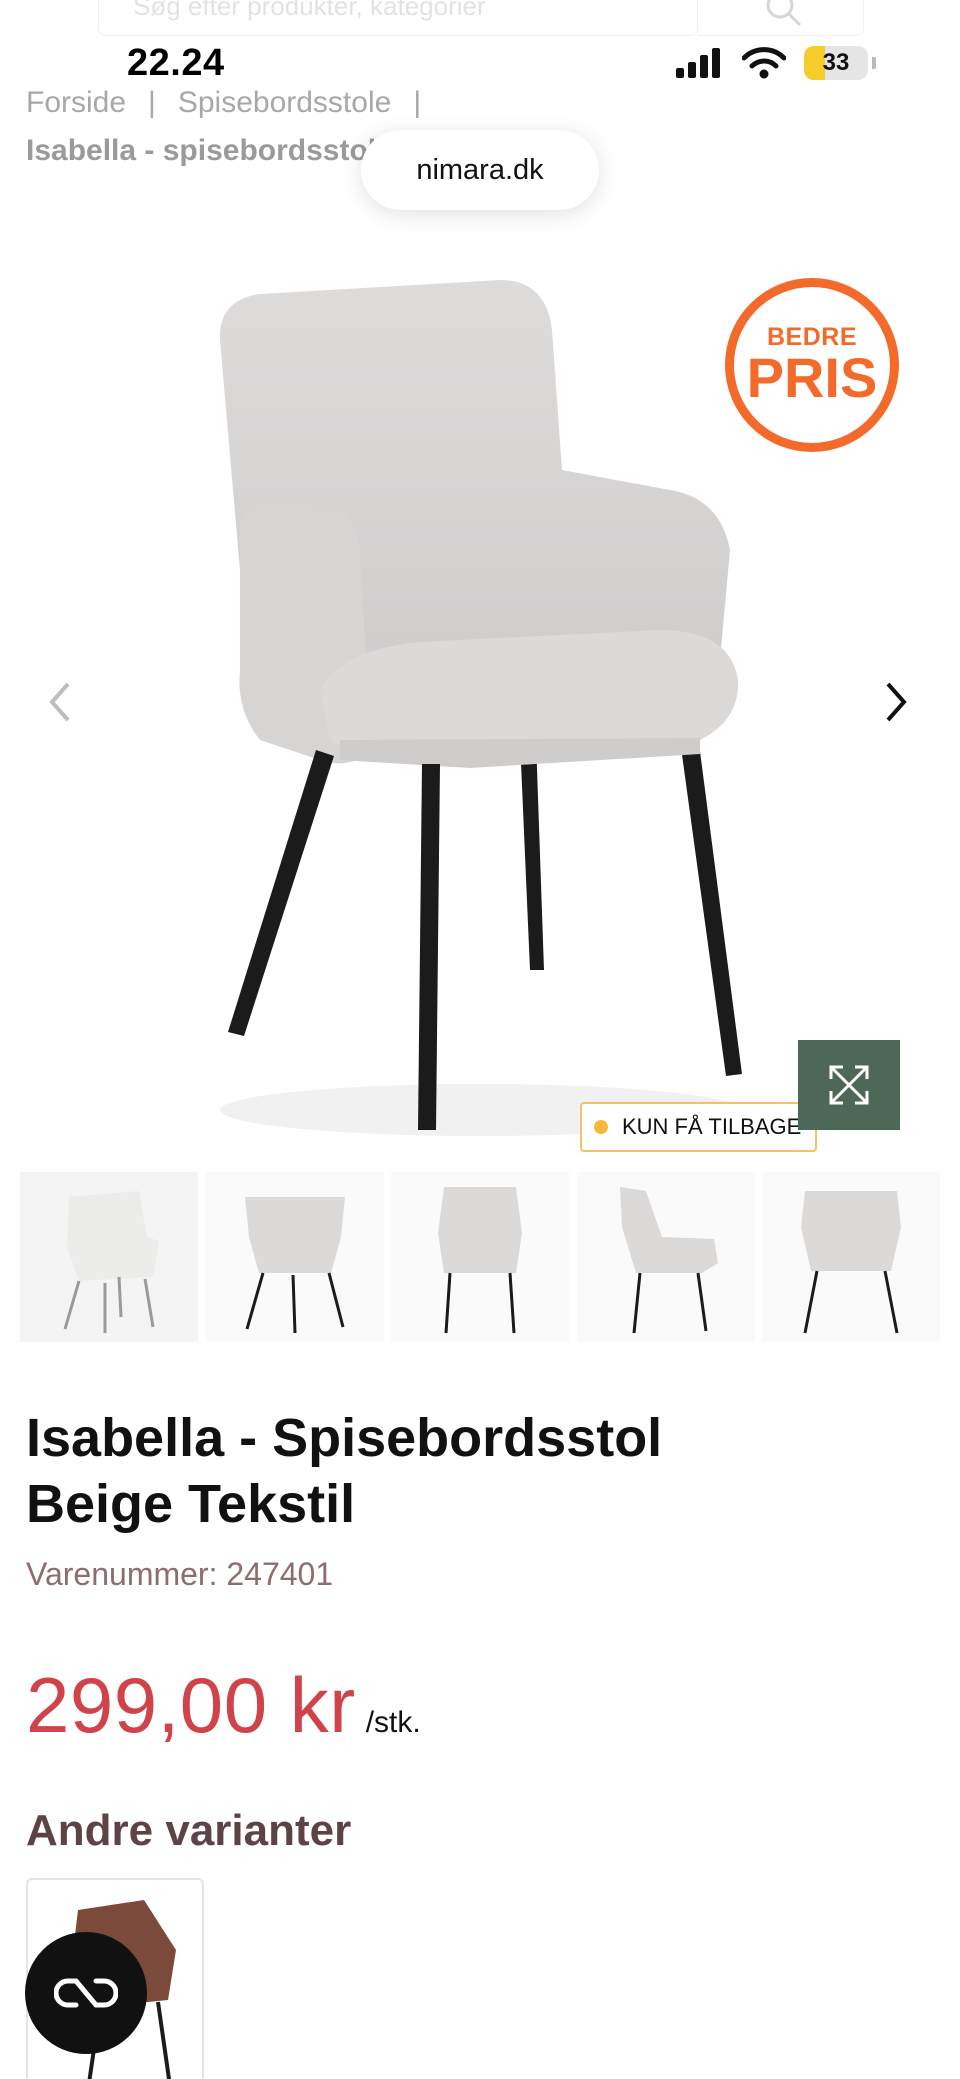  Describe the element at coordinates (344, 1438) in the screenshot. I see `product-title-line1: Isabella - Spisebordsstol` at that location.